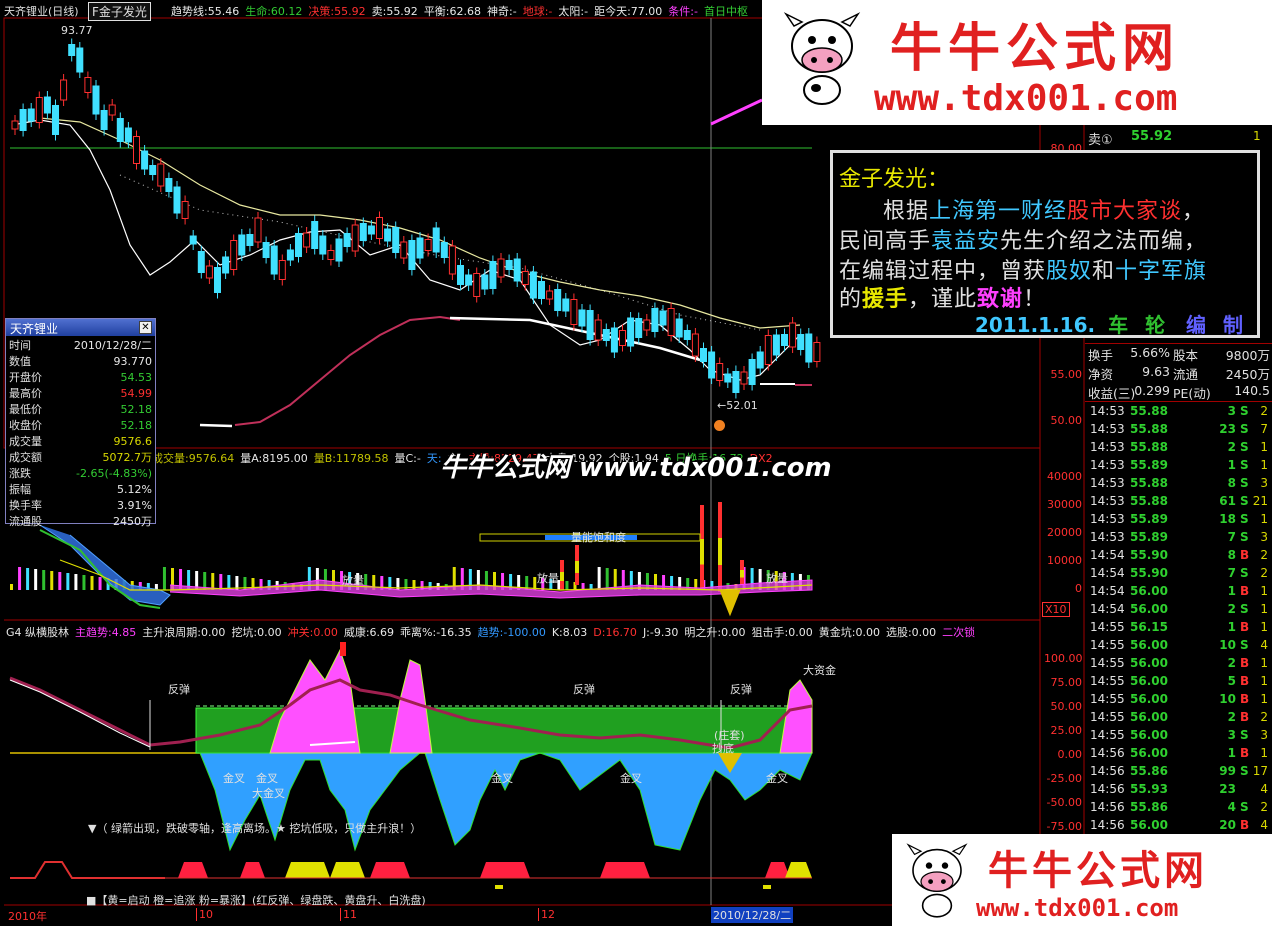 This screenshot has height=926, width=1272. Describe the element at coordinates (1064, 476) in the screenshot. I see `vol-y-tick: 40000` at that location.